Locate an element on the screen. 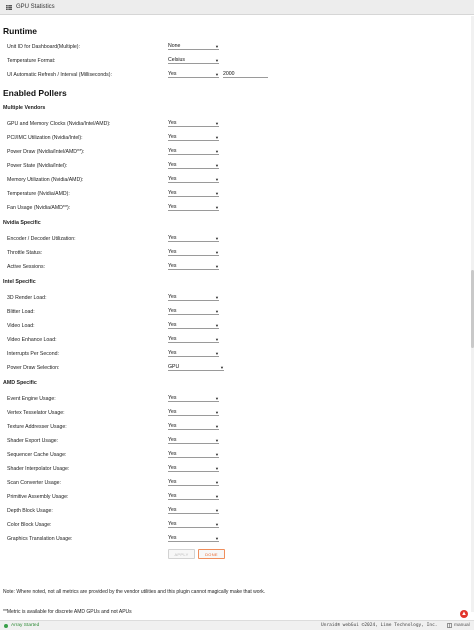 The image size is (474, 630). arrow-up-icon: ▲ is located at coordinates (464, 614).